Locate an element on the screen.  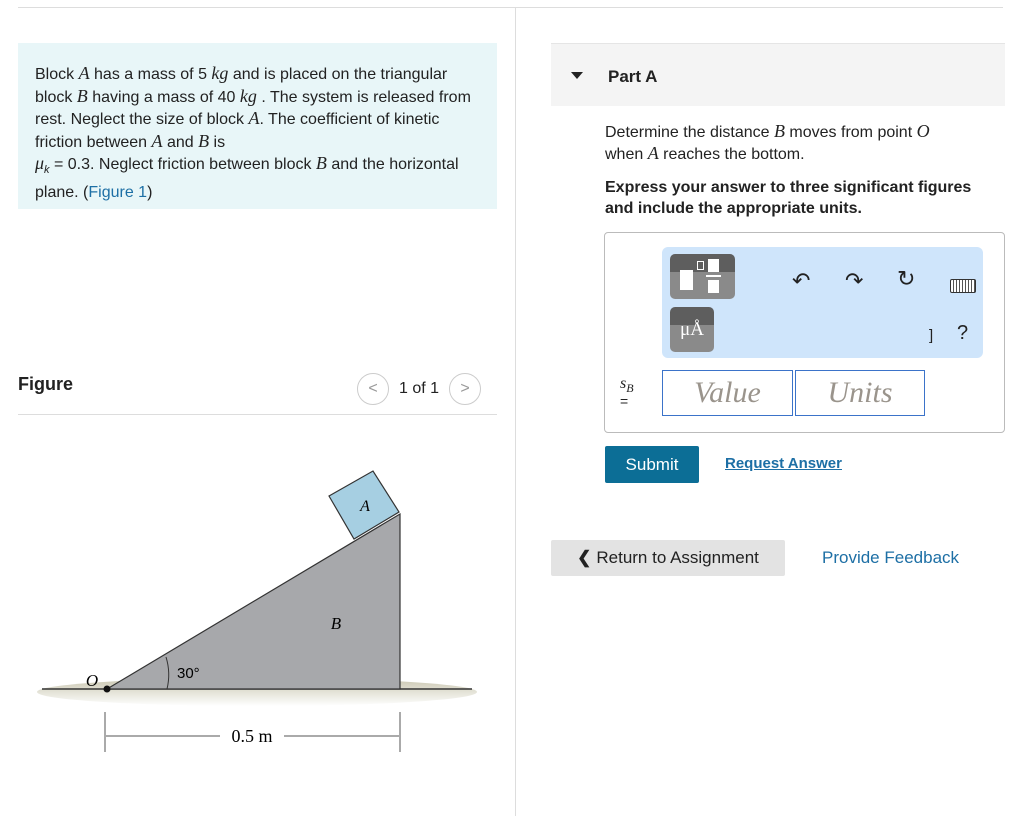
chevron-left-icon: ❮ is located at coordinates (584, 557).